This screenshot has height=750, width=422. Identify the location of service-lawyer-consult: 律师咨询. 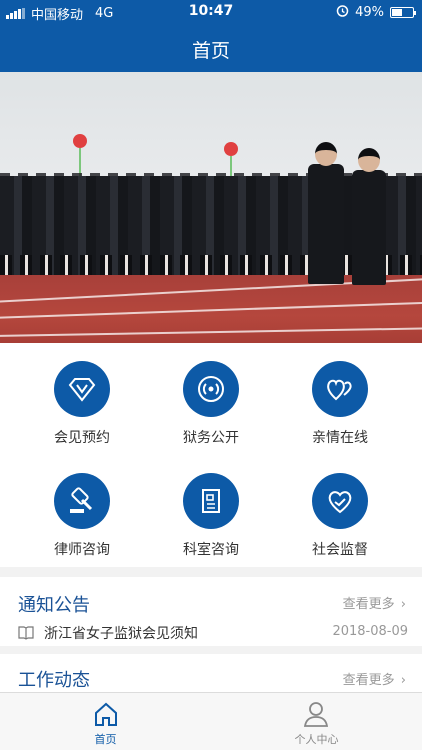
(82, 511).